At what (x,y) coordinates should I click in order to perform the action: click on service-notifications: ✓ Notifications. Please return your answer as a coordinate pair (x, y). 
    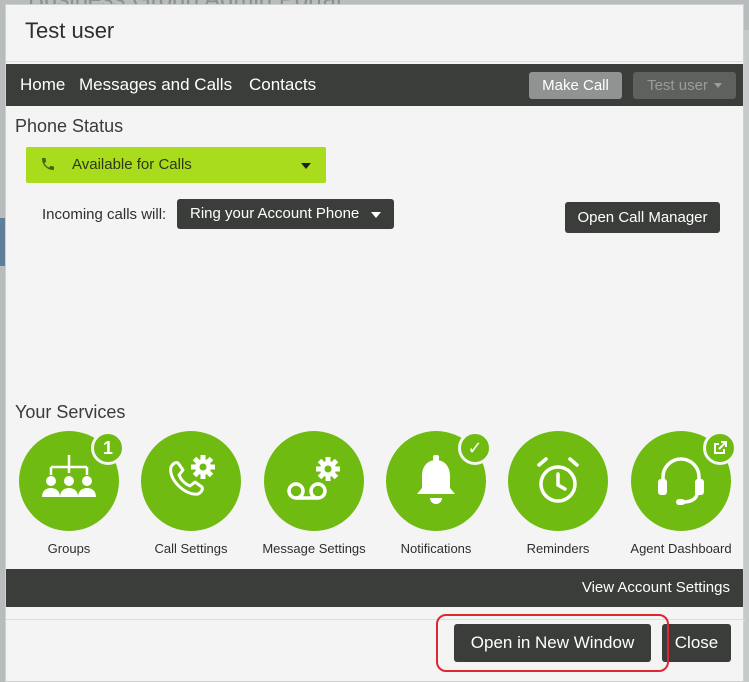
    Looking at the image, I should click on (436, 496).